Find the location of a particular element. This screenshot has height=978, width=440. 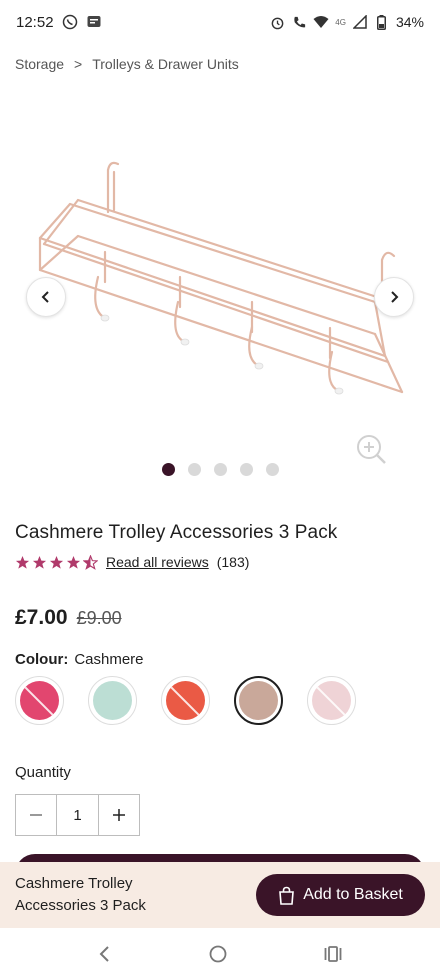

star-rating is located at coordinates (56, 562).